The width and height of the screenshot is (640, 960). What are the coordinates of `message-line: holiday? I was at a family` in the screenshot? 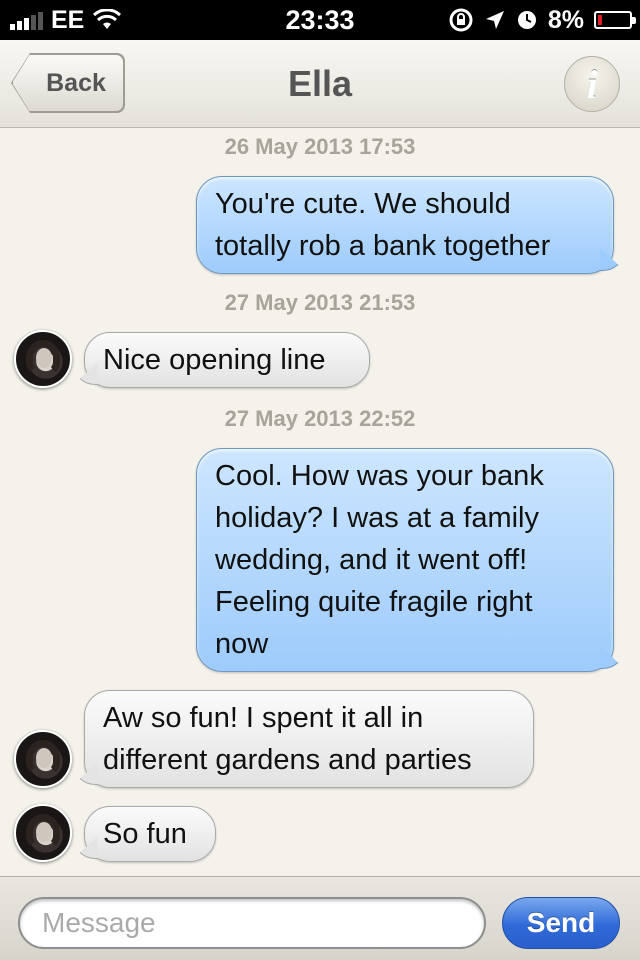 It's located at (377, 518).